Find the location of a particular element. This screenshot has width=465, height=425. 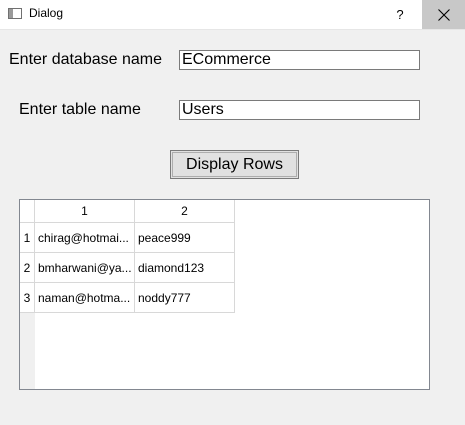

table-corner is located at coordinates (27, 211).